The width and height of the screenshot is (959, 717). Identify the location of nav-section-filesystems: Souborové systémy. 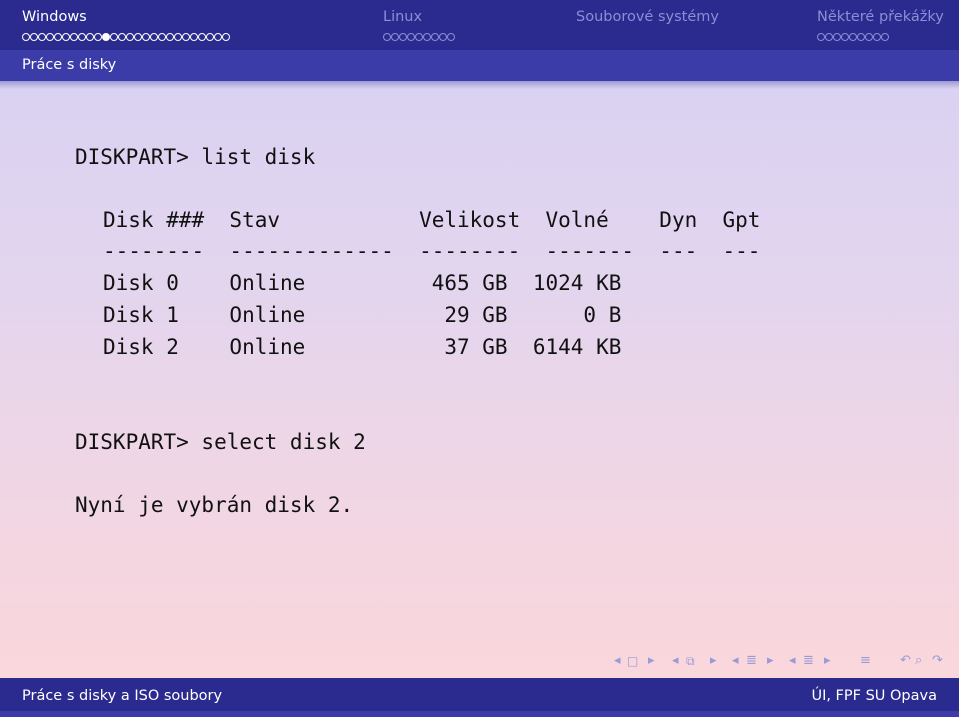
(647, 17).